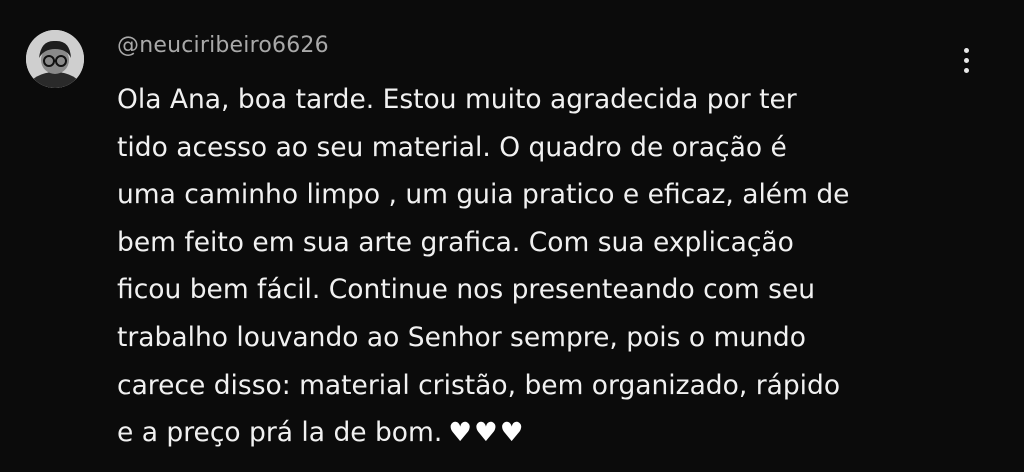  I want to click on avatar, so click(55, 59).